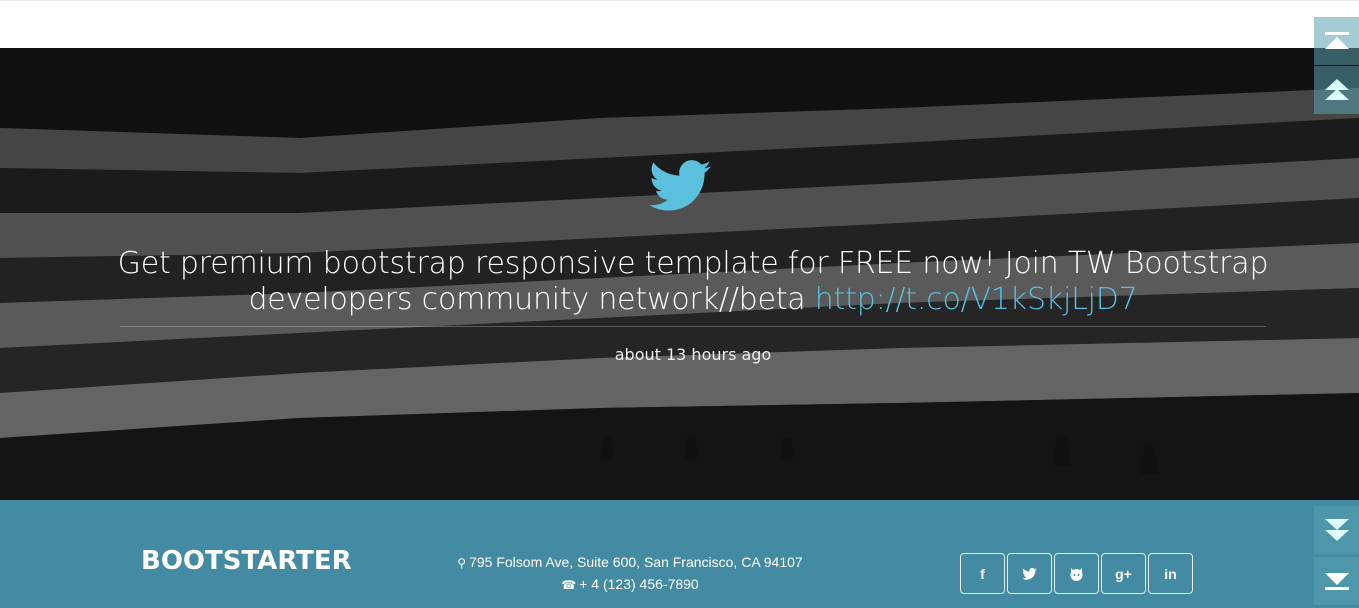 The height and width of the screenshot is (608, 1359). Describe the element at coordinates (639, 584) in the screenshot. I see `phone-text: + 4 (123) 456-7890` at that location.